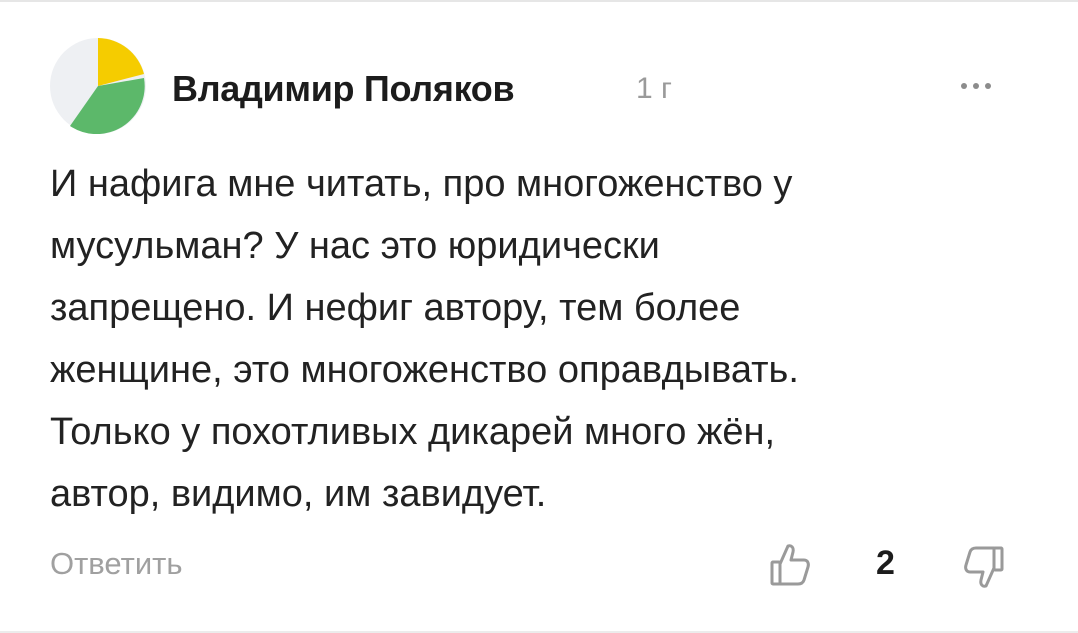 The width and height of the screenshot is (1078, 633). I want to click on avatar, so click(98, 86).